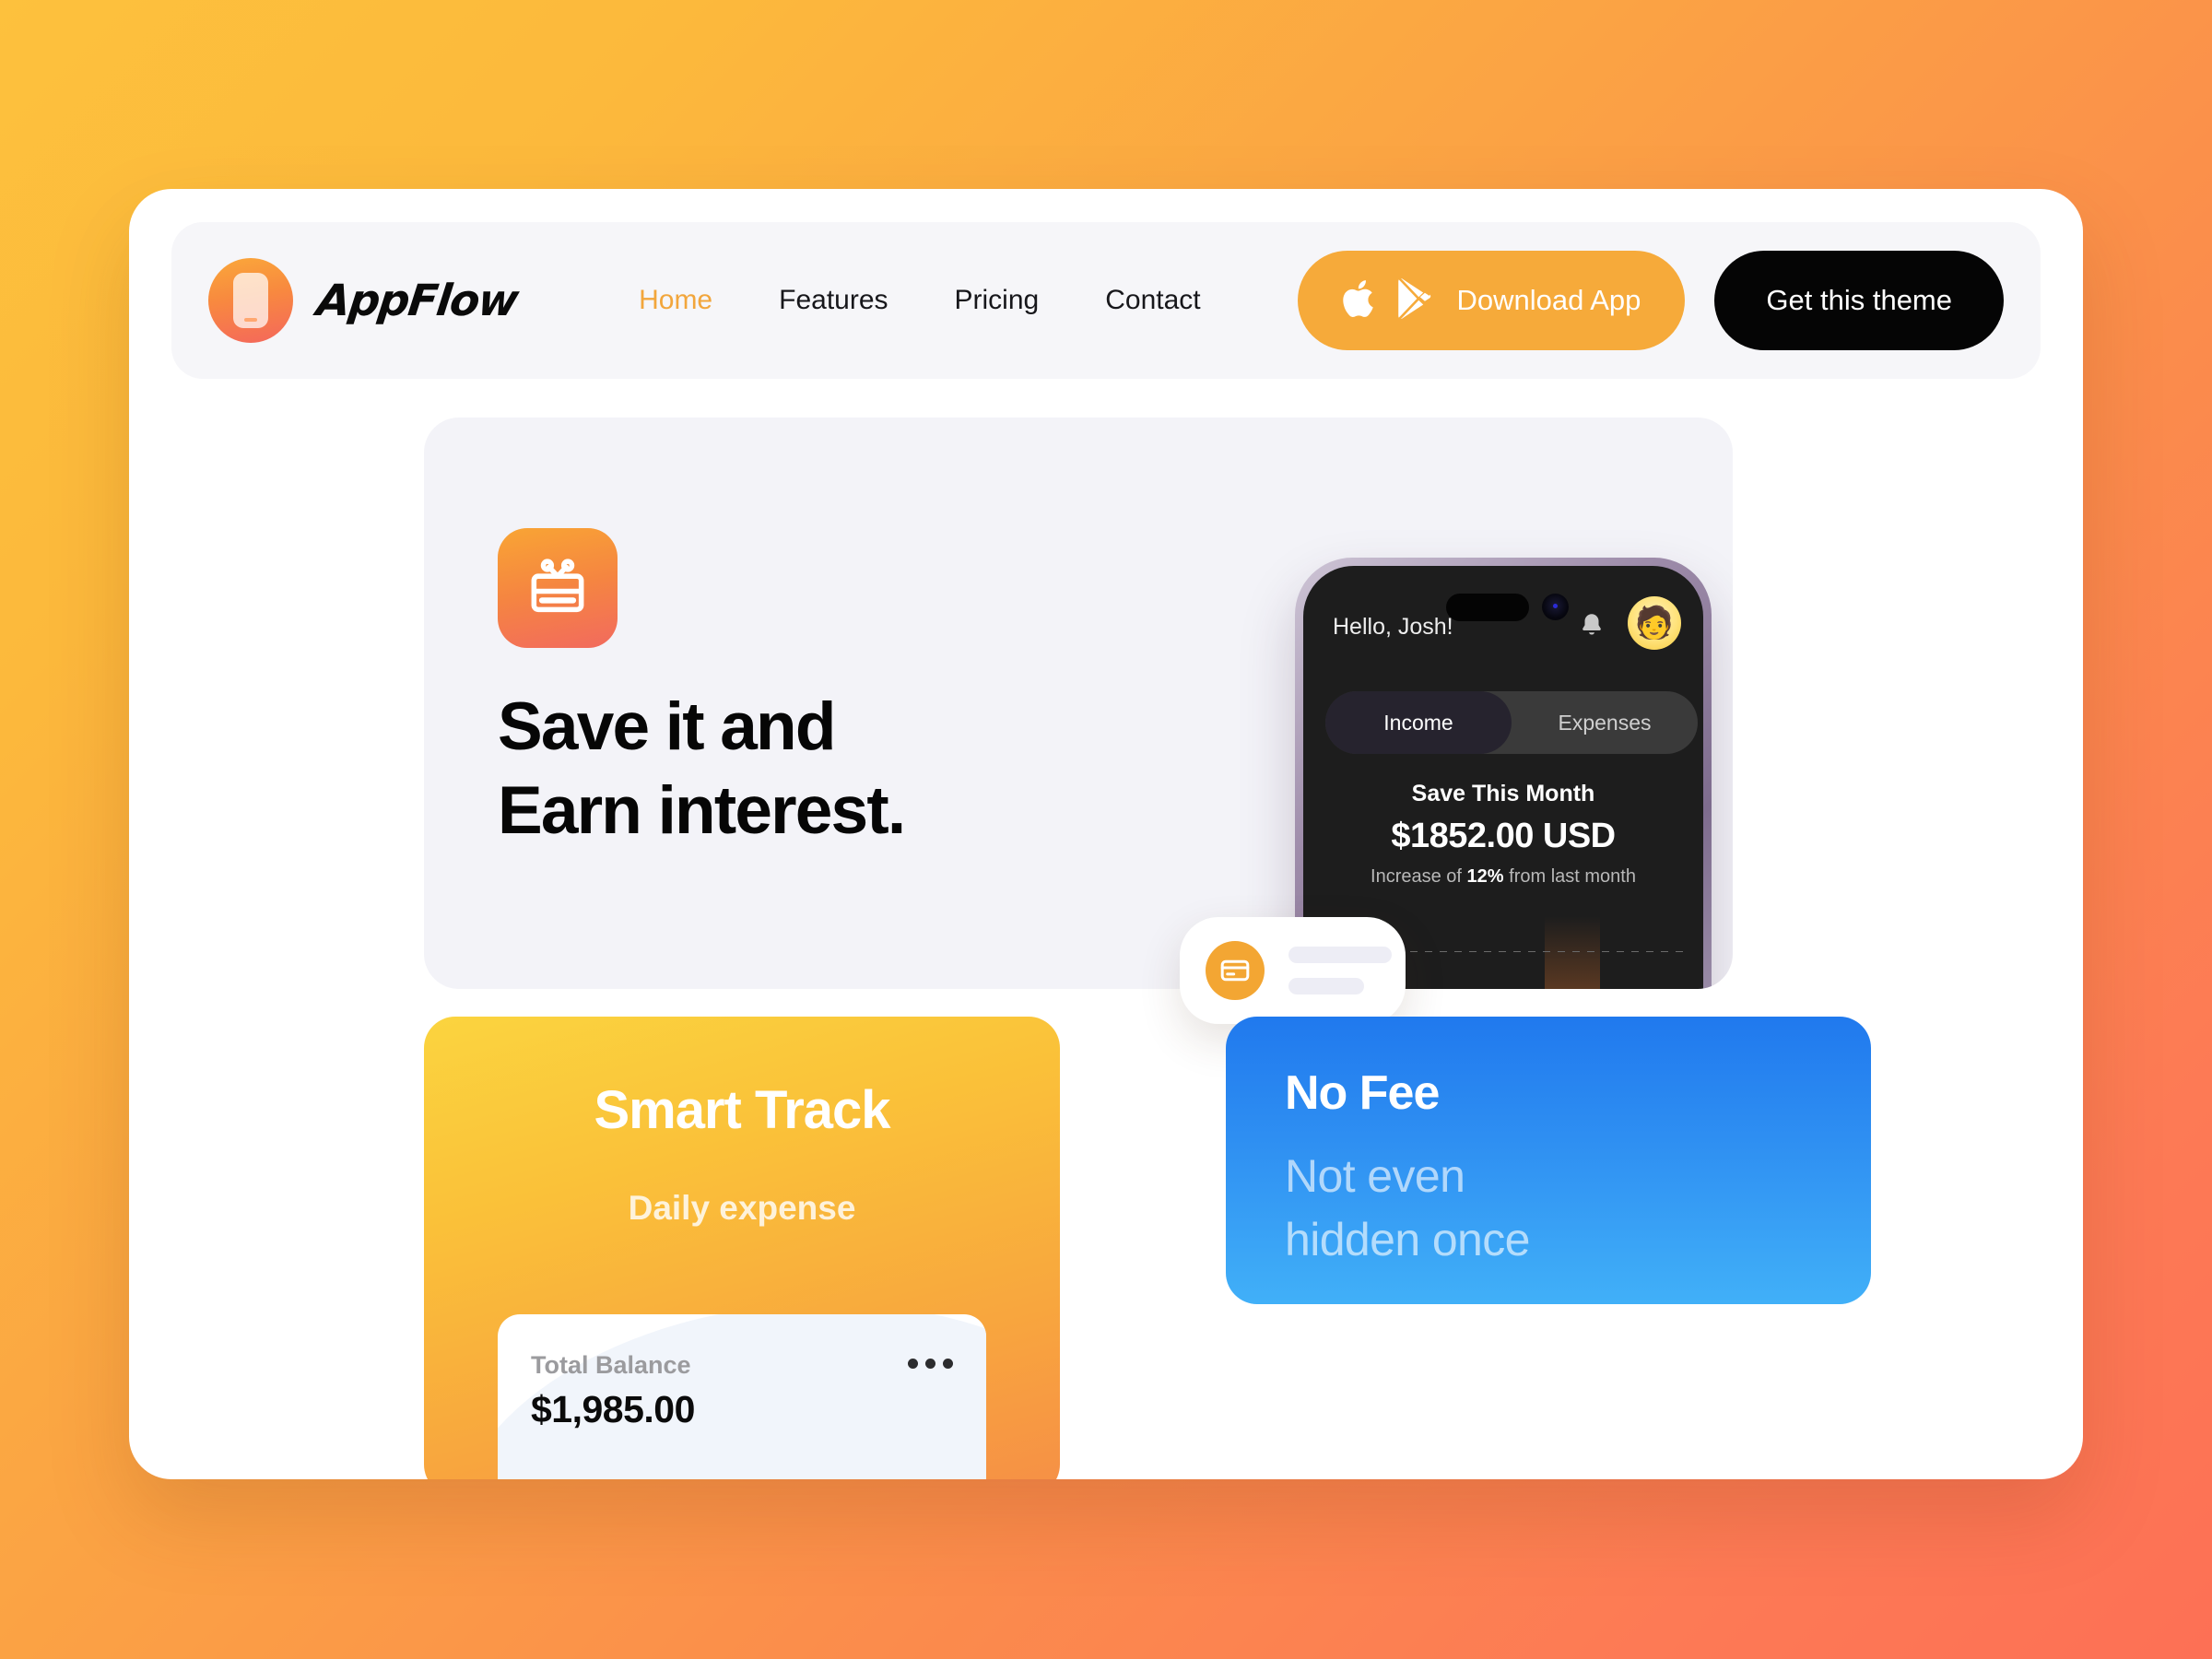  I want to click on tab-expenses: Expenses, so click(1605, 722).